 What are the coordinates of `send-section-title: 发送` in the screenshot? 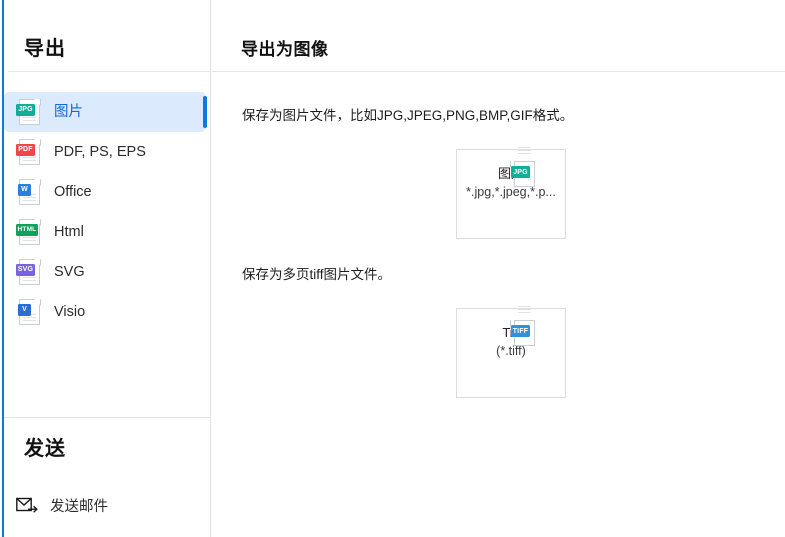 It's located at (45, 449).